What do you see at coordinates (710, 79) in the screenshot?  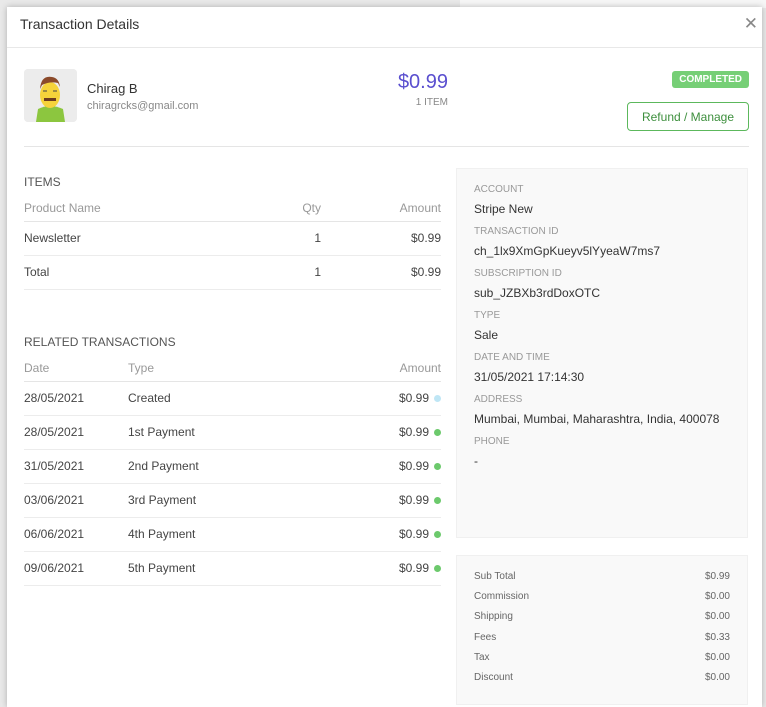 I see `status-badge: COMPLETED` at bounding box center [710, 79].